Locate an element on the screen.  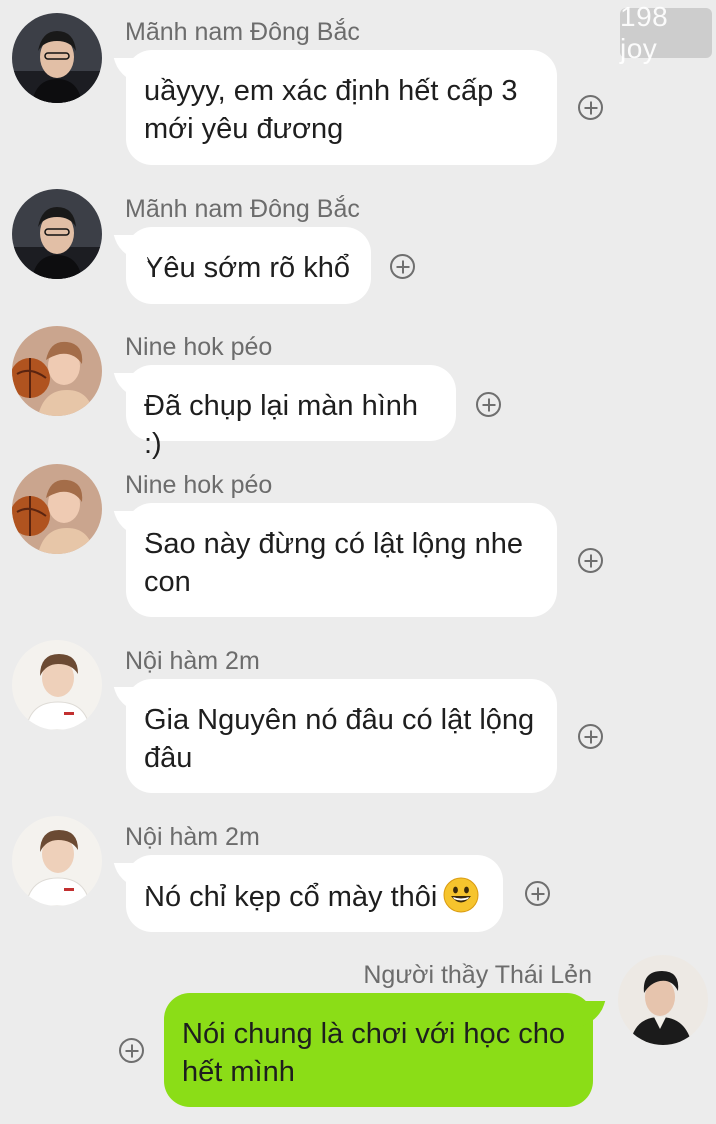
grinning-face-emoji is located at coordinates (461, 895).